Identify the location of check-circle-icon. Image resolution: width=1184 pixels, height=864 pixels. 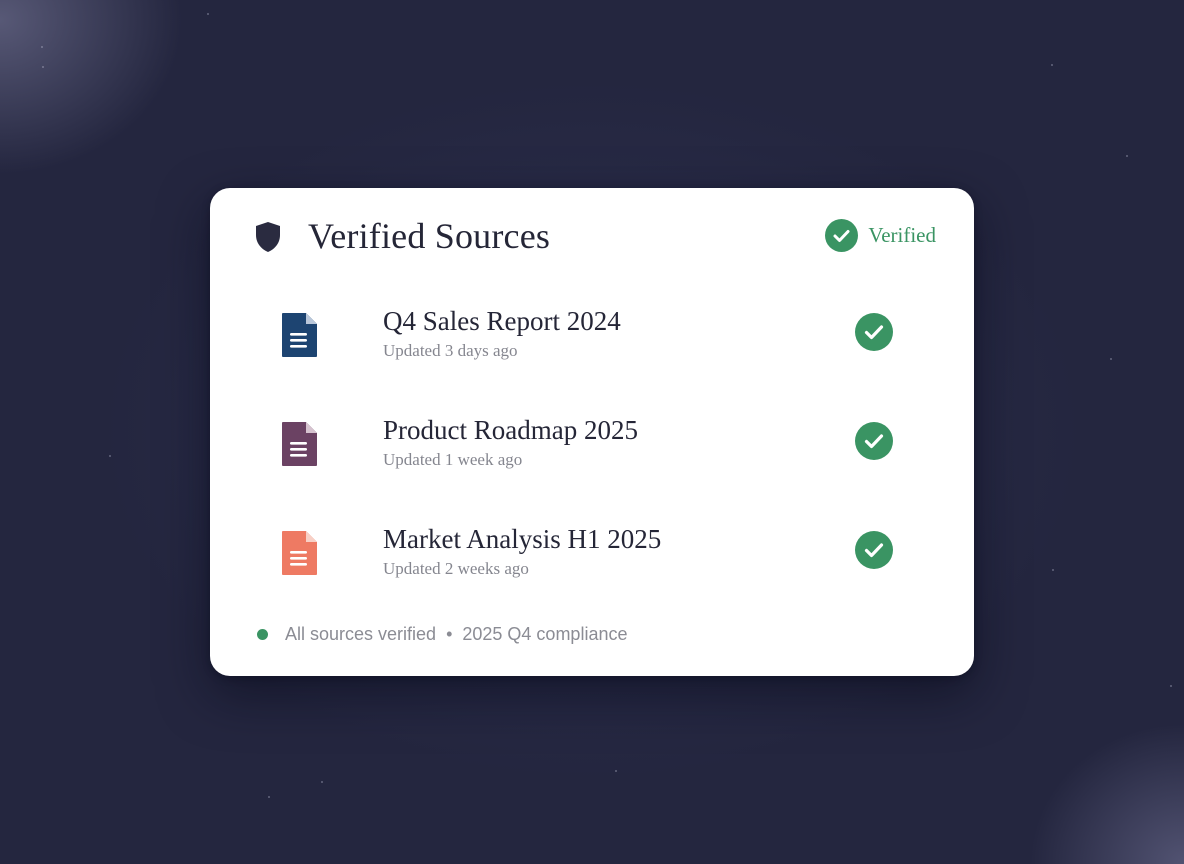
(842, 235).